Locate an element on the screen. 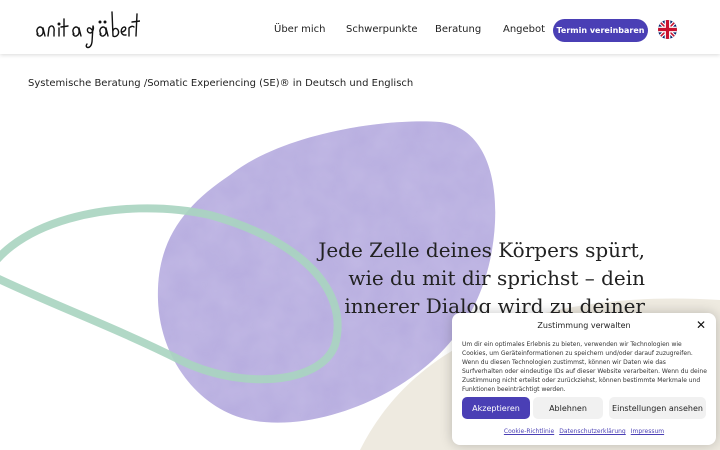 The height and width of the screenshot is (450, 720). quote-line: Jede Zelle deines Körpers spürt, is located at coordinates (481, 250).